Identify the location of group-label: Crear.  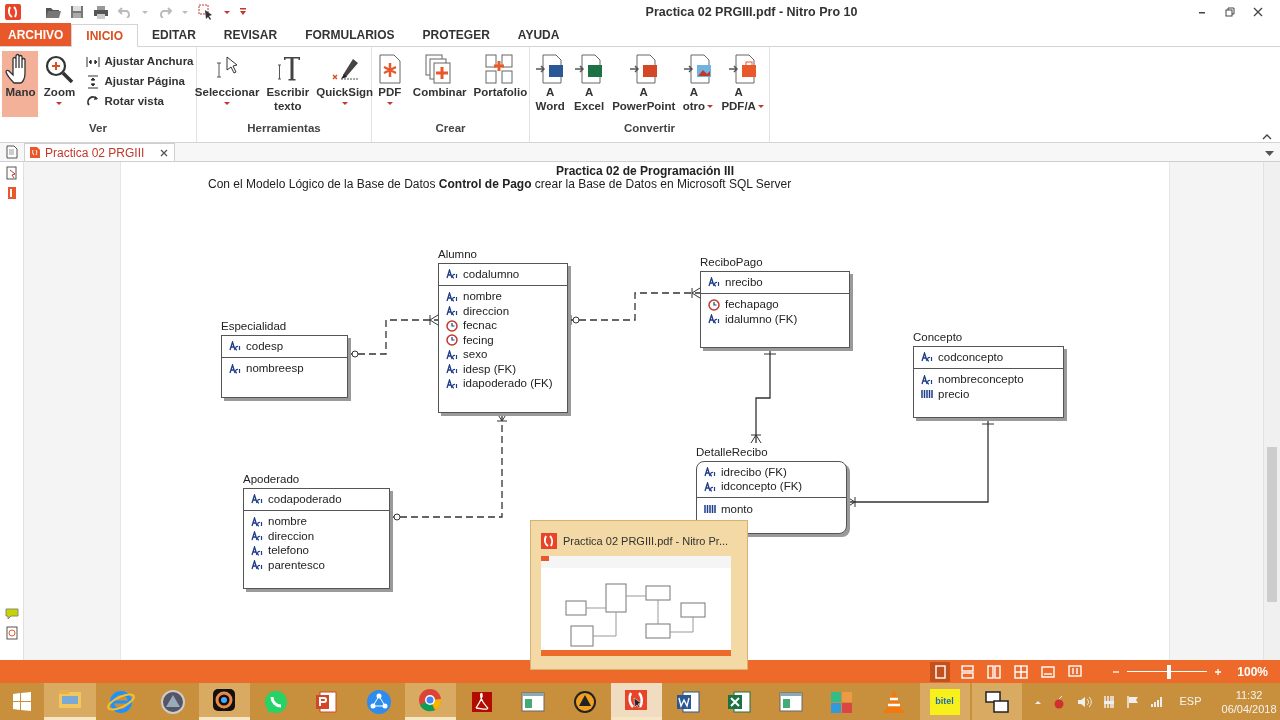
(450, 128).